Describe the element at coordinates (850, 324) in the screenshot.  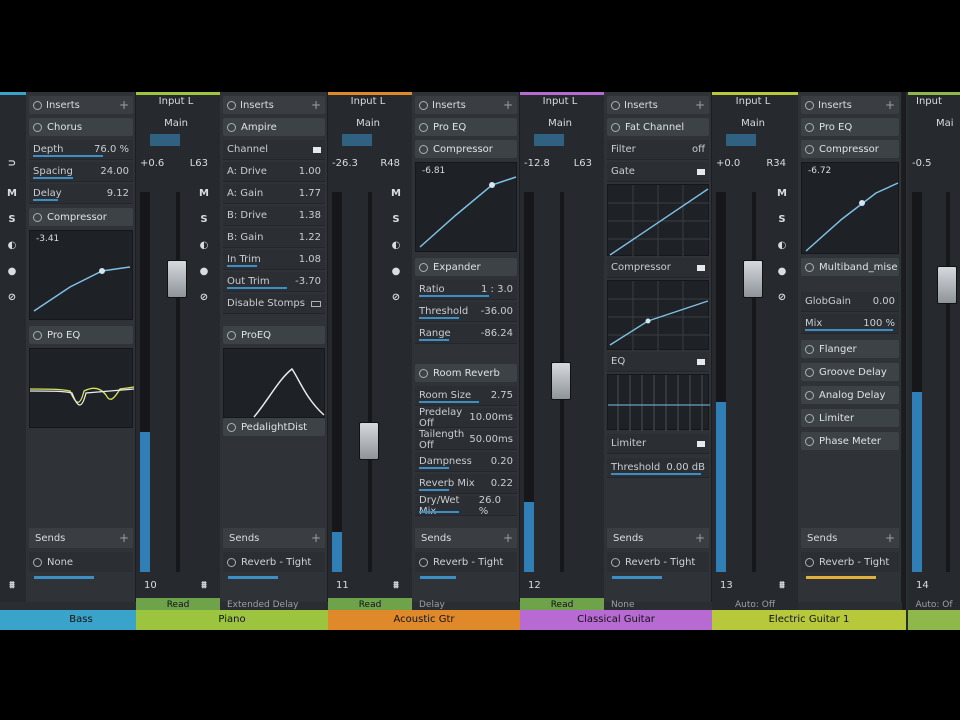
I see `param-mix: Mix 100 %` at that location.